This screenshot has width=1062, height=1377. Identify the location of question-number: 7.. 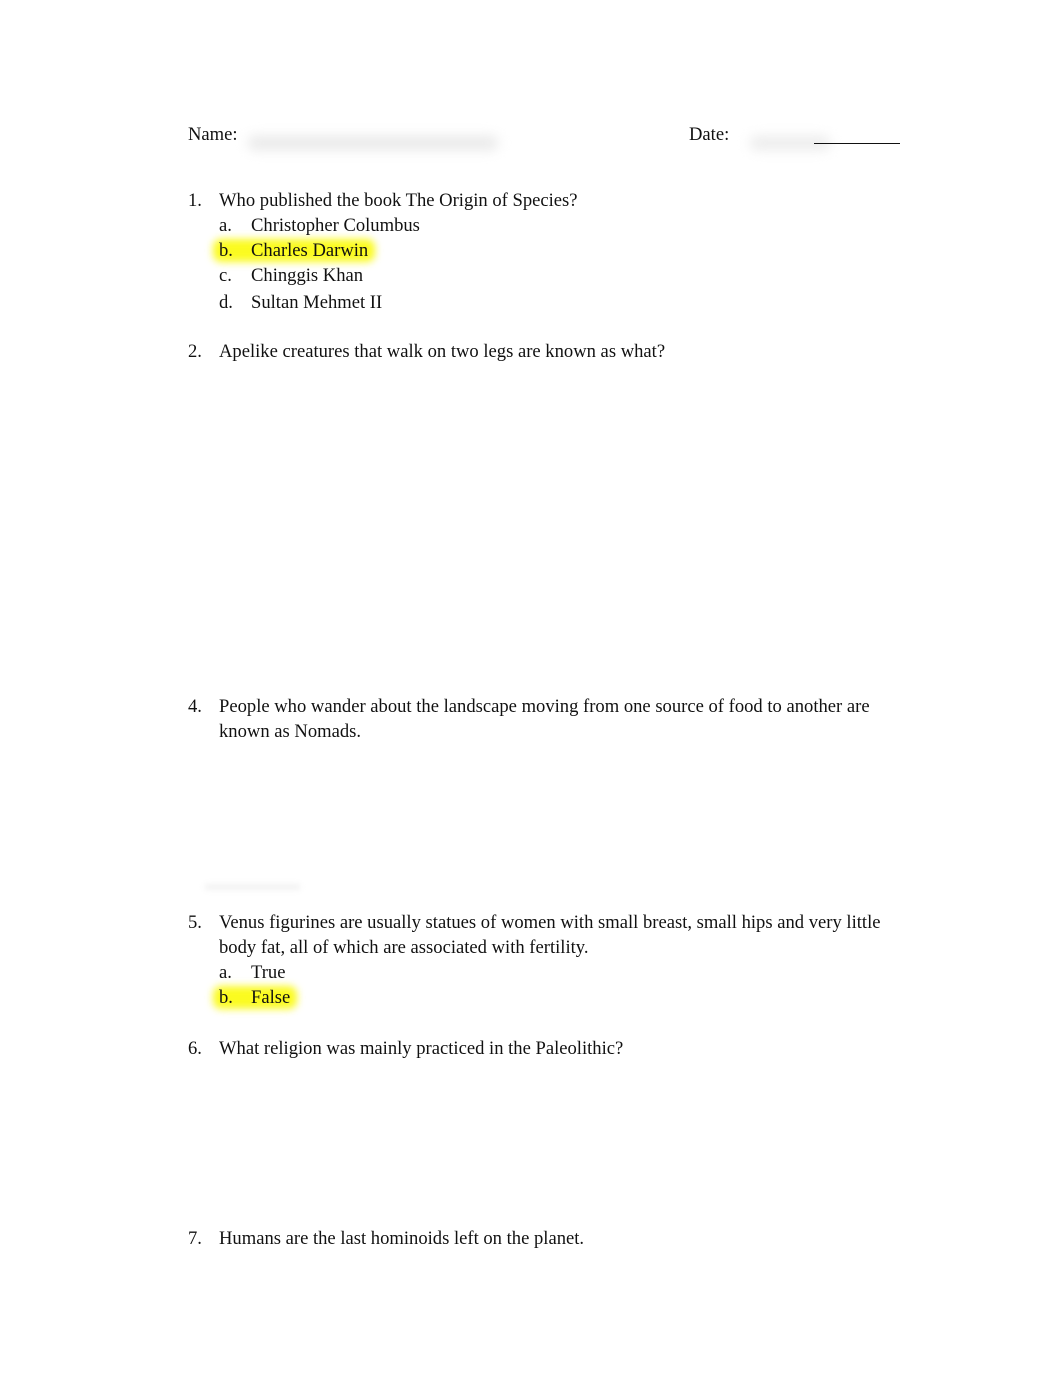
(195, 1238).